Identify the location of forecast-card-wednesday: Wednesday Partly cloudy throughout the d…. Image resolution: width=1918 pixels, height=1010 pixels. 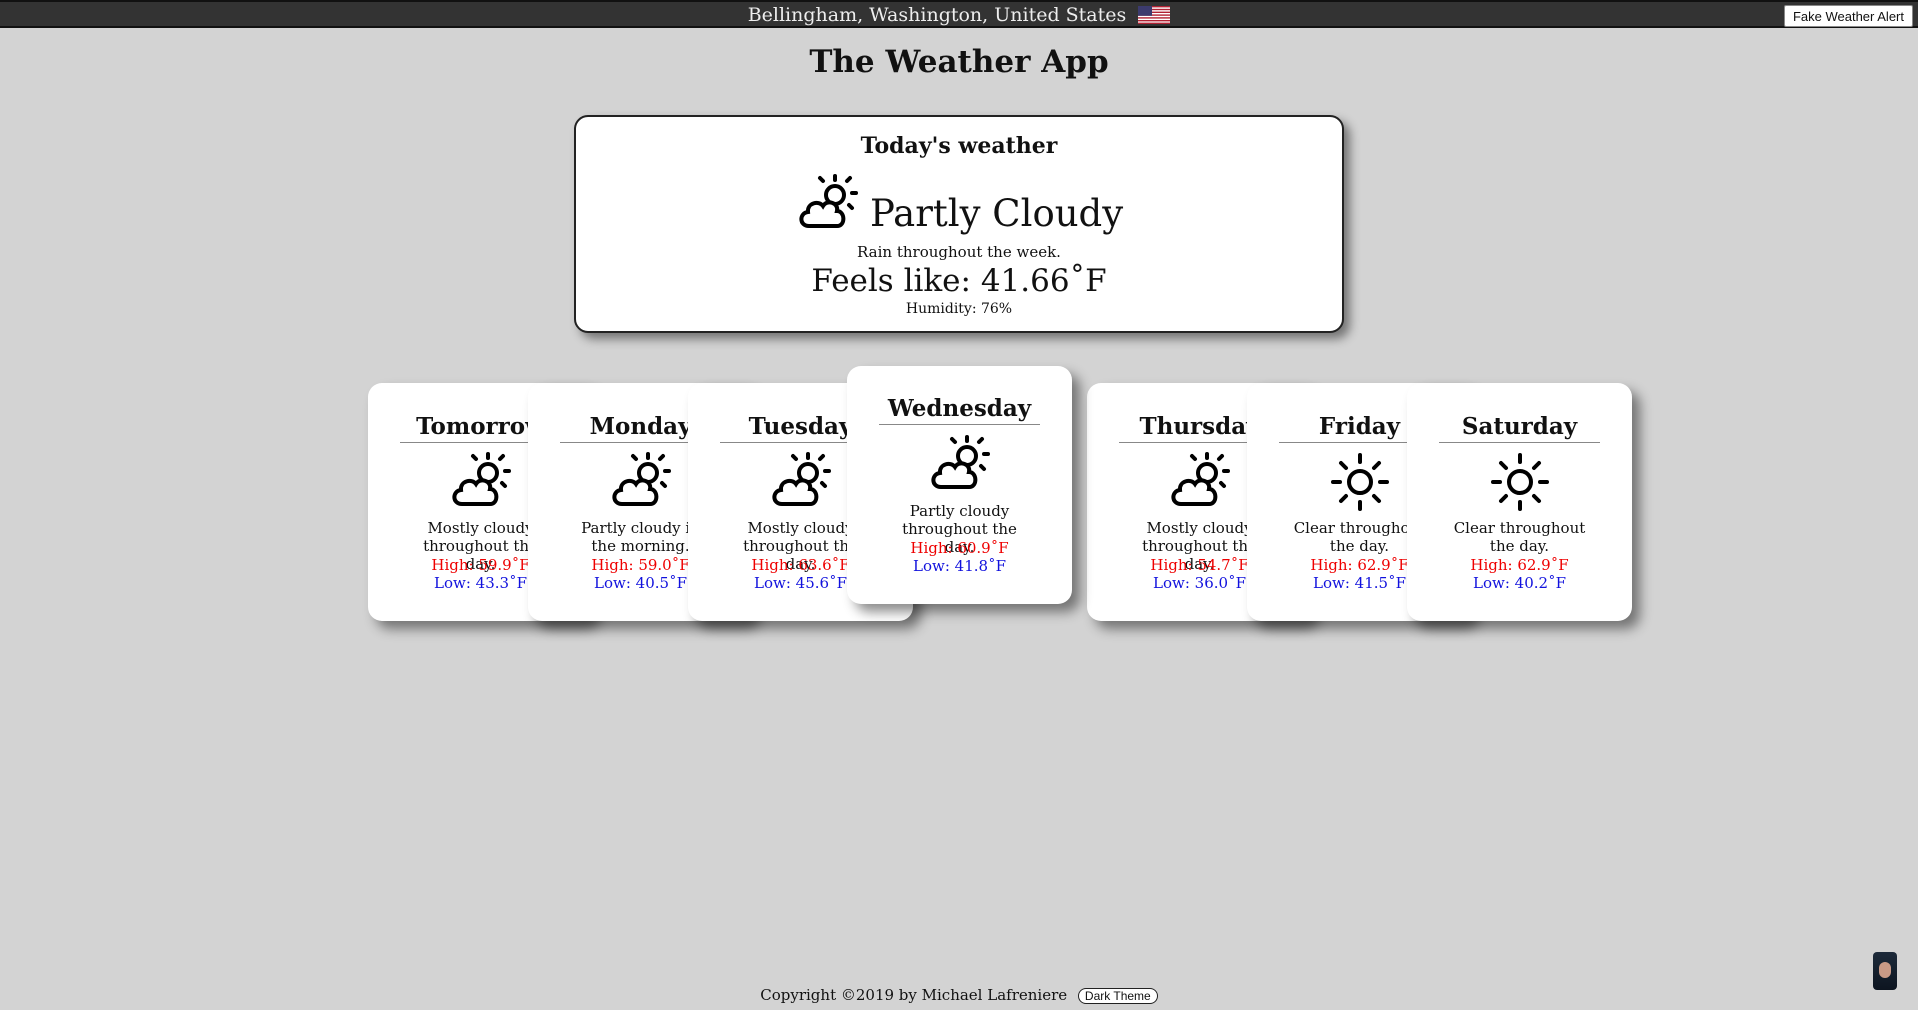
(959, 485).